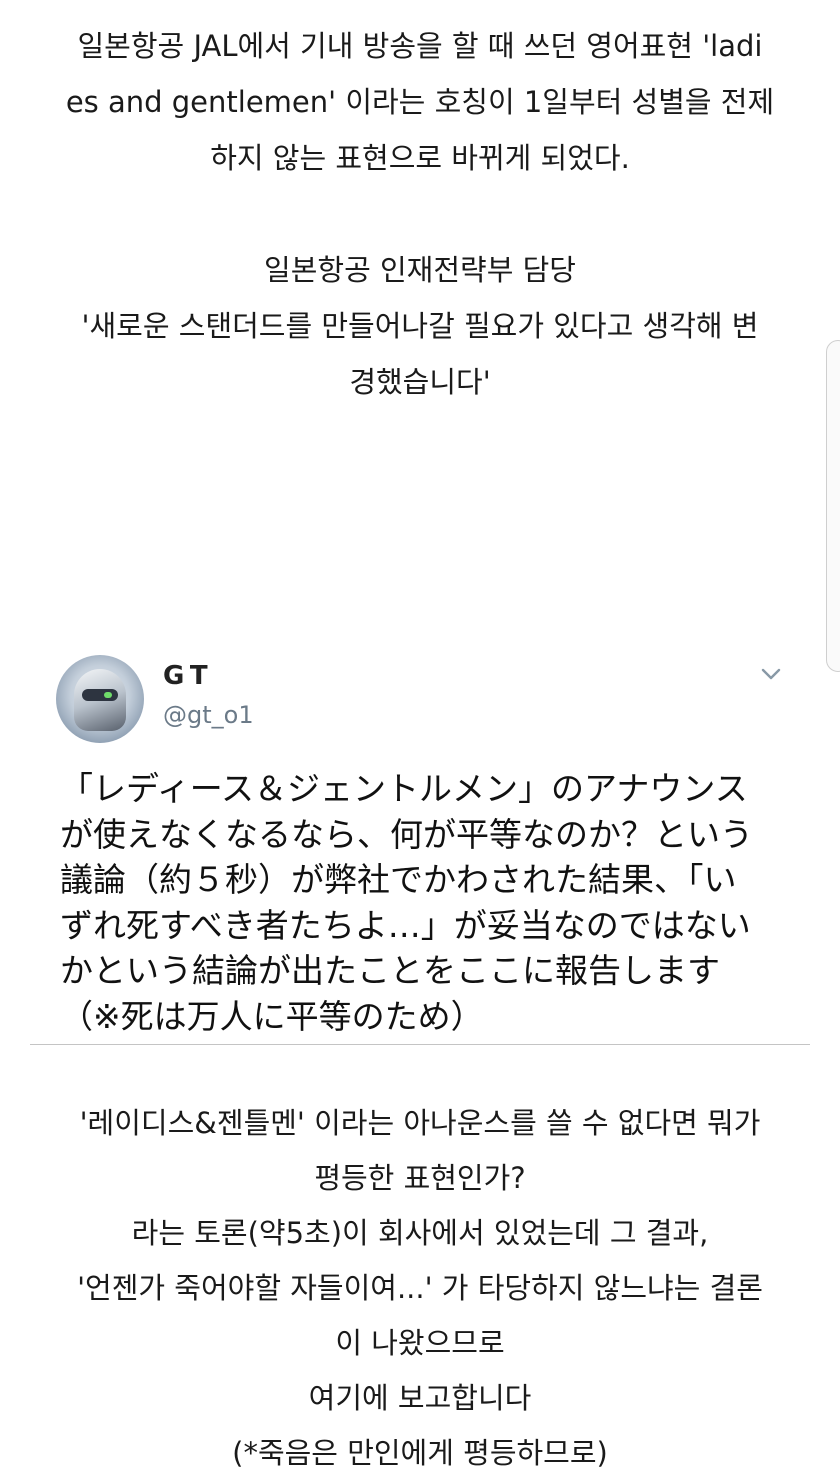 The width and height of the screenshot is (840, 1481). I want to click on tweet-line: （※死は万人に平等のため）, so click(272, 1016).